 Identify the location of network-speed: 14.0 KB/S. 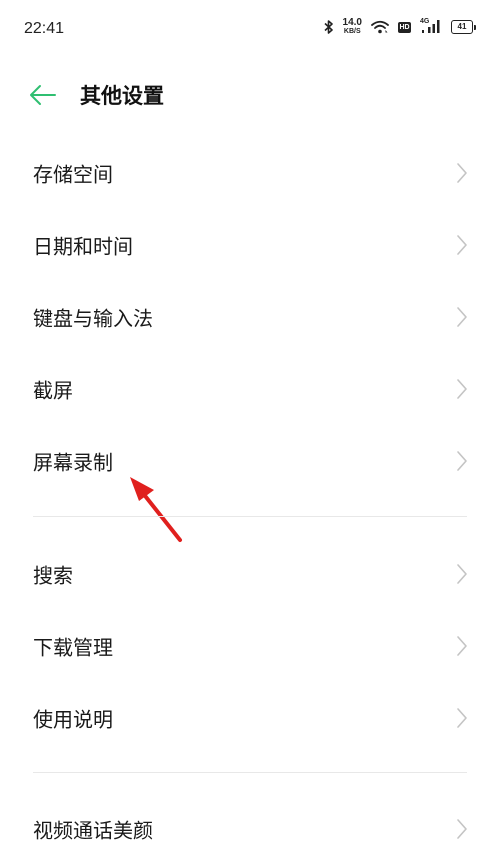
(352, 27).